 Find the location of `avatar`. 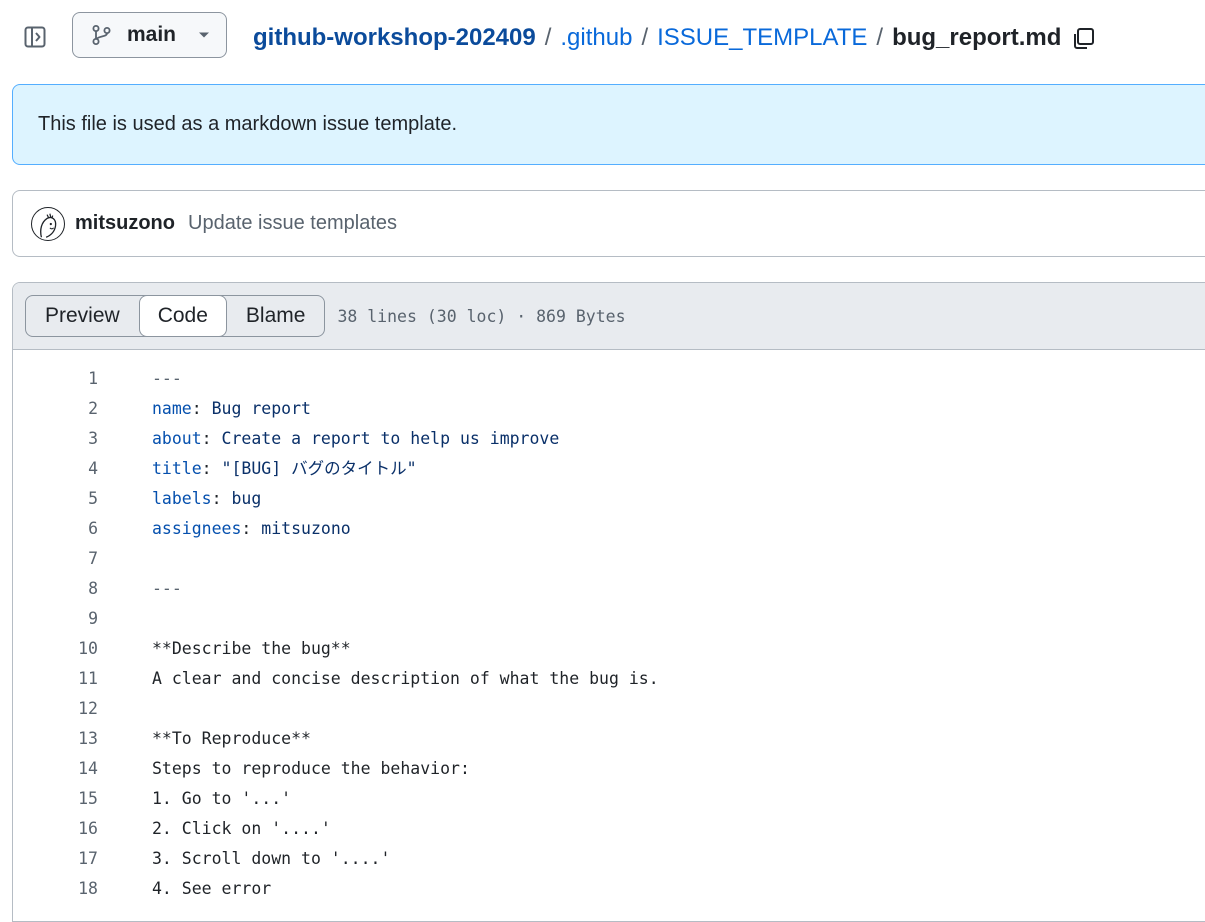

avatar is located at coordinates (48, 223).